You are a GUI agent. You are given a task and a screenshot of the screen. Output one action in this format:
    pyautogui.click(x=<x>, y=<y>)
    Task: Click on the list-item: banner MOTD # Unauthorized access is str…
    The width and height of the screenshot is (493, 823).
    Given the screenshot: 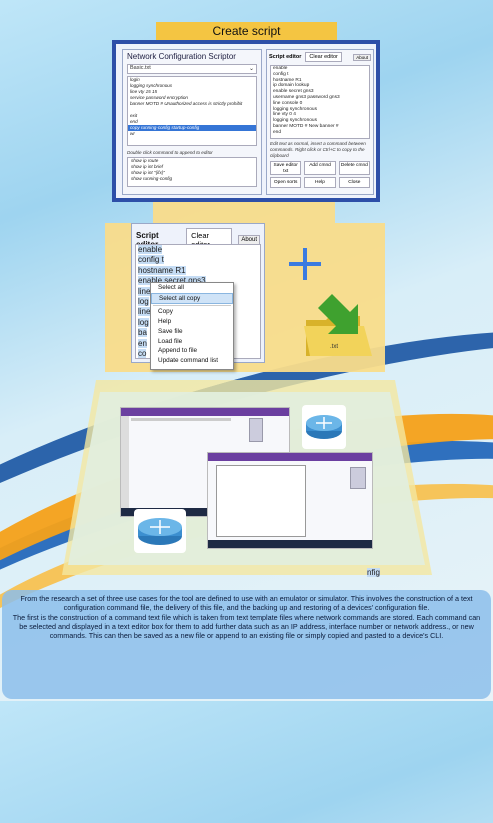 What is the action you would take?
    pyautogui.click(x=192, y=104)
    